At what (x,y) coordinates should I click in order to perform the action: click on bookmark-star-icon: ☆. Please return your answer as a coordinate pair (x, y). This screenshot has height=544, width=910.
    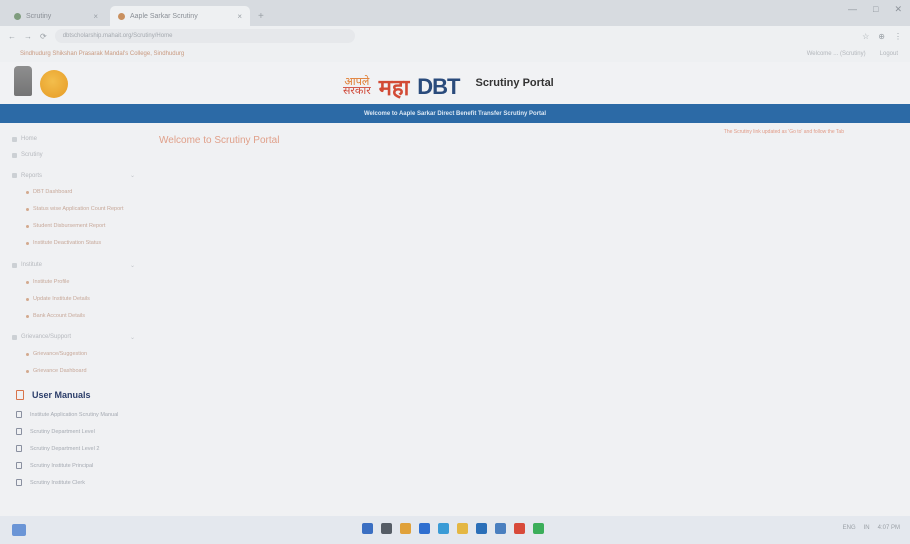
    Looking at the image, I should click on (865, 36).